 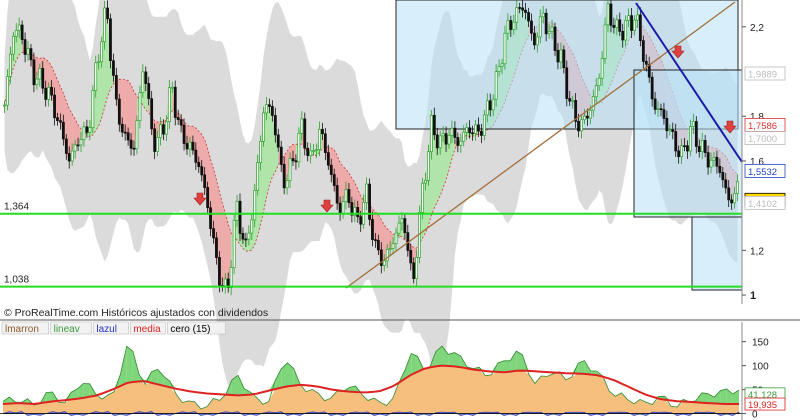 I want to click on price-label: 1,9889, so click(x=762, y=75).